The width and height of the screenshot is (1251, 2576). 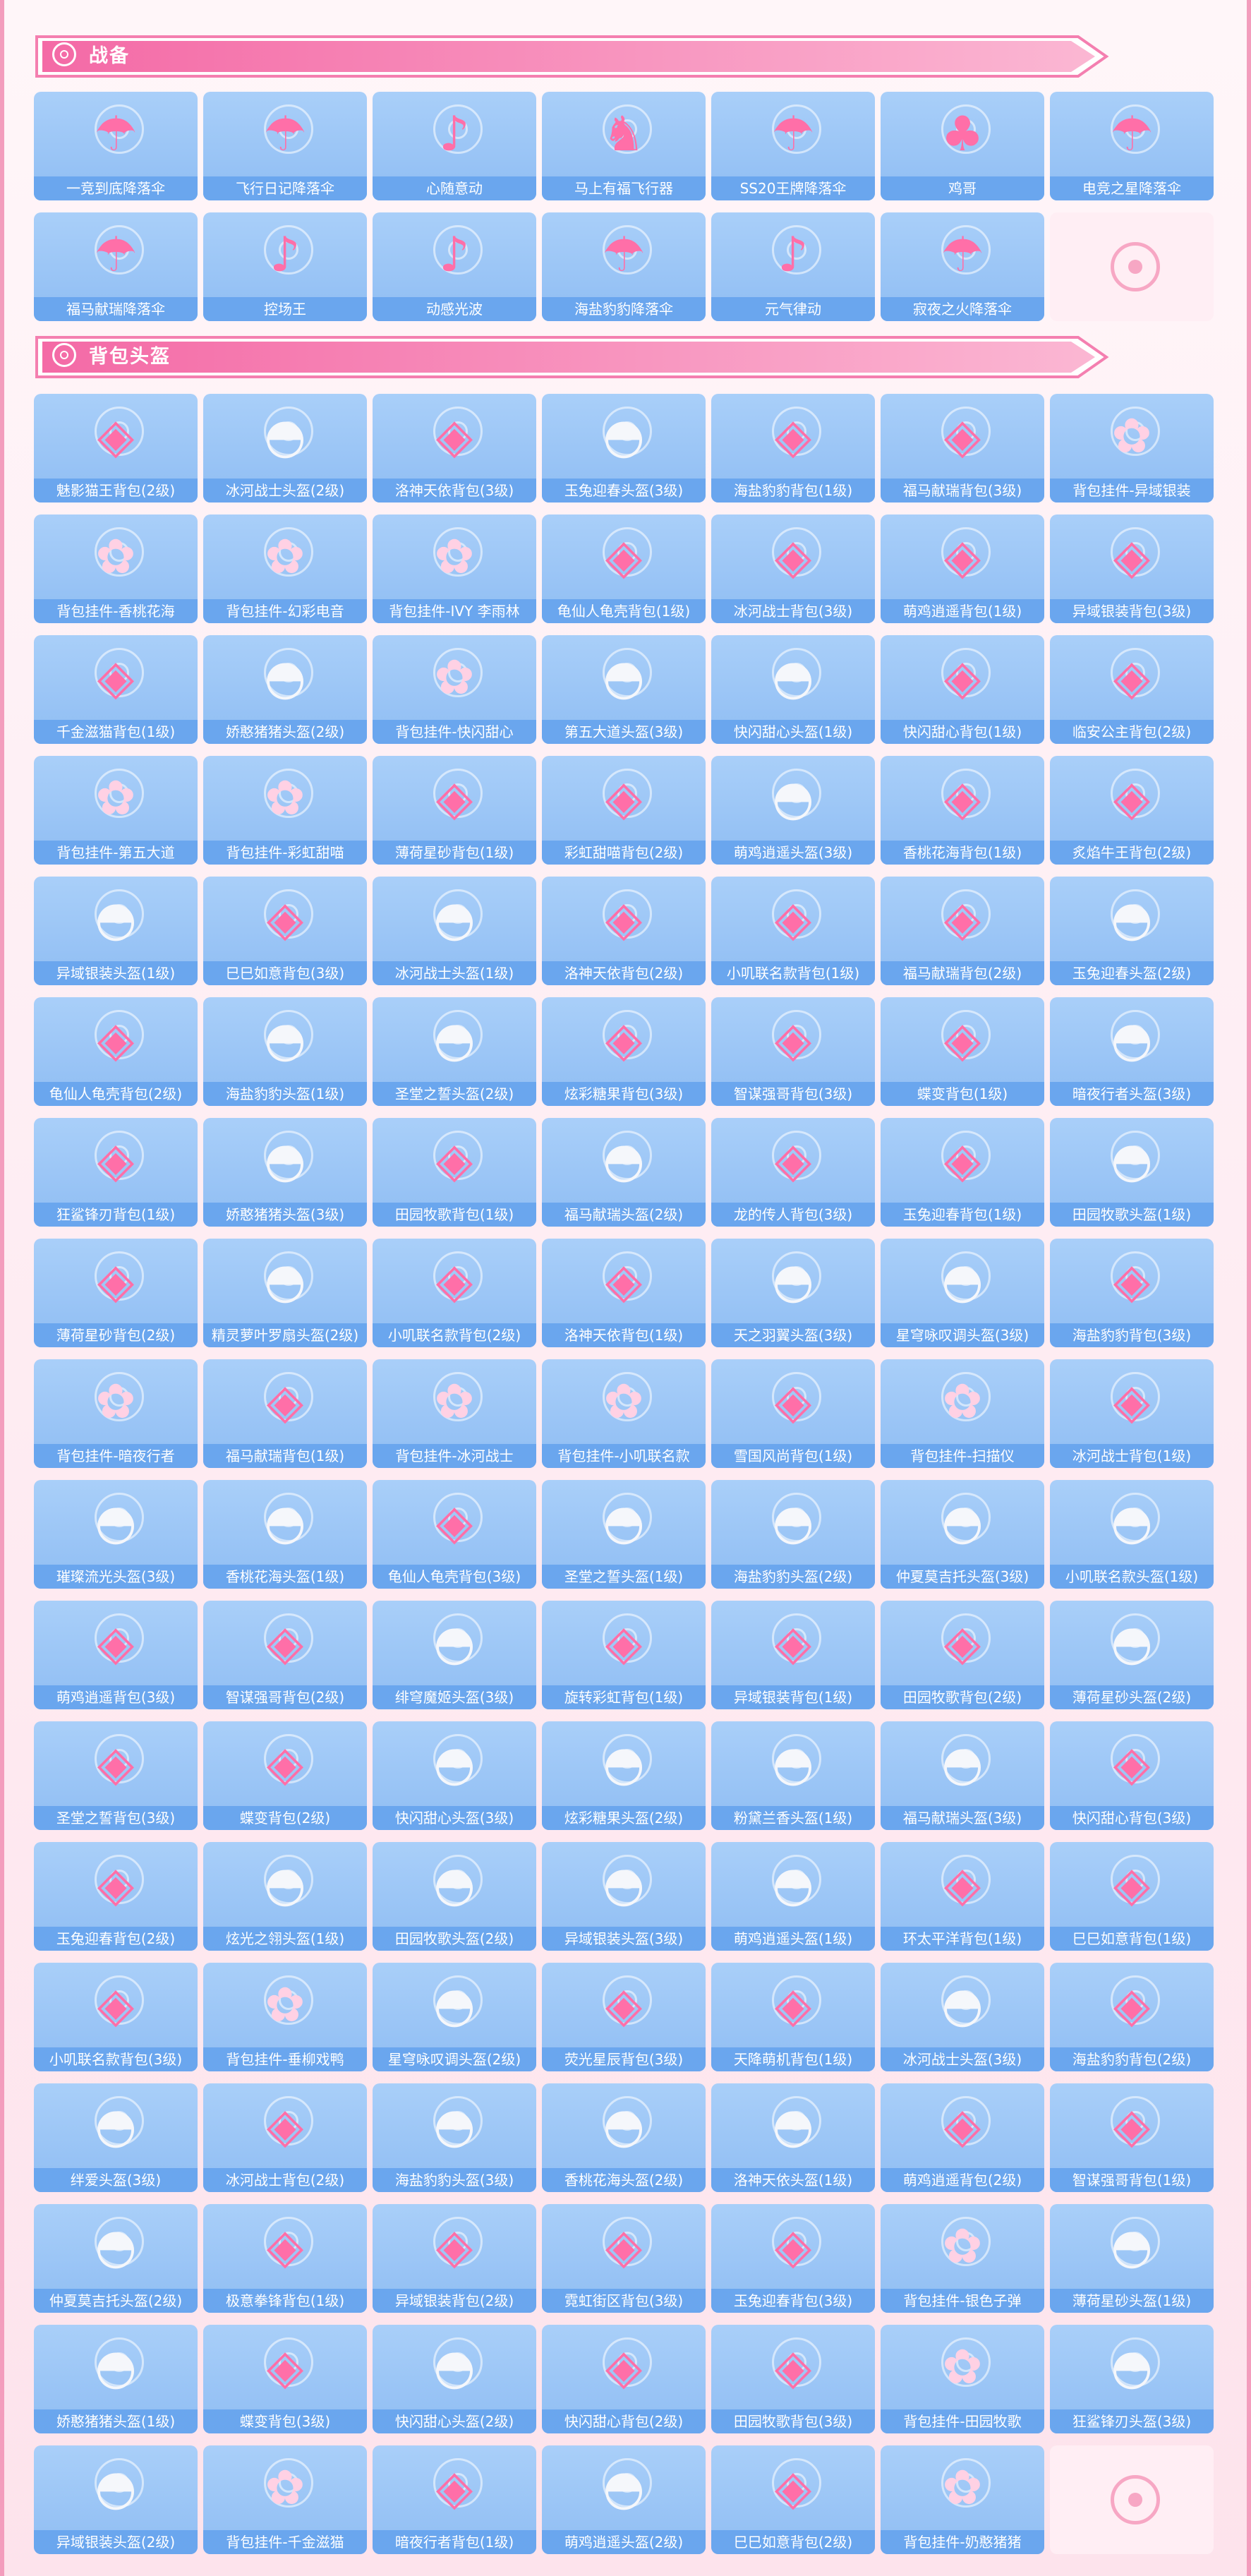 What do you see at coordinates (962, 931) in the screenshot?
I see `item-card: ◈ 福马献瑞背包(2级)` at bounding box center [962, 931].